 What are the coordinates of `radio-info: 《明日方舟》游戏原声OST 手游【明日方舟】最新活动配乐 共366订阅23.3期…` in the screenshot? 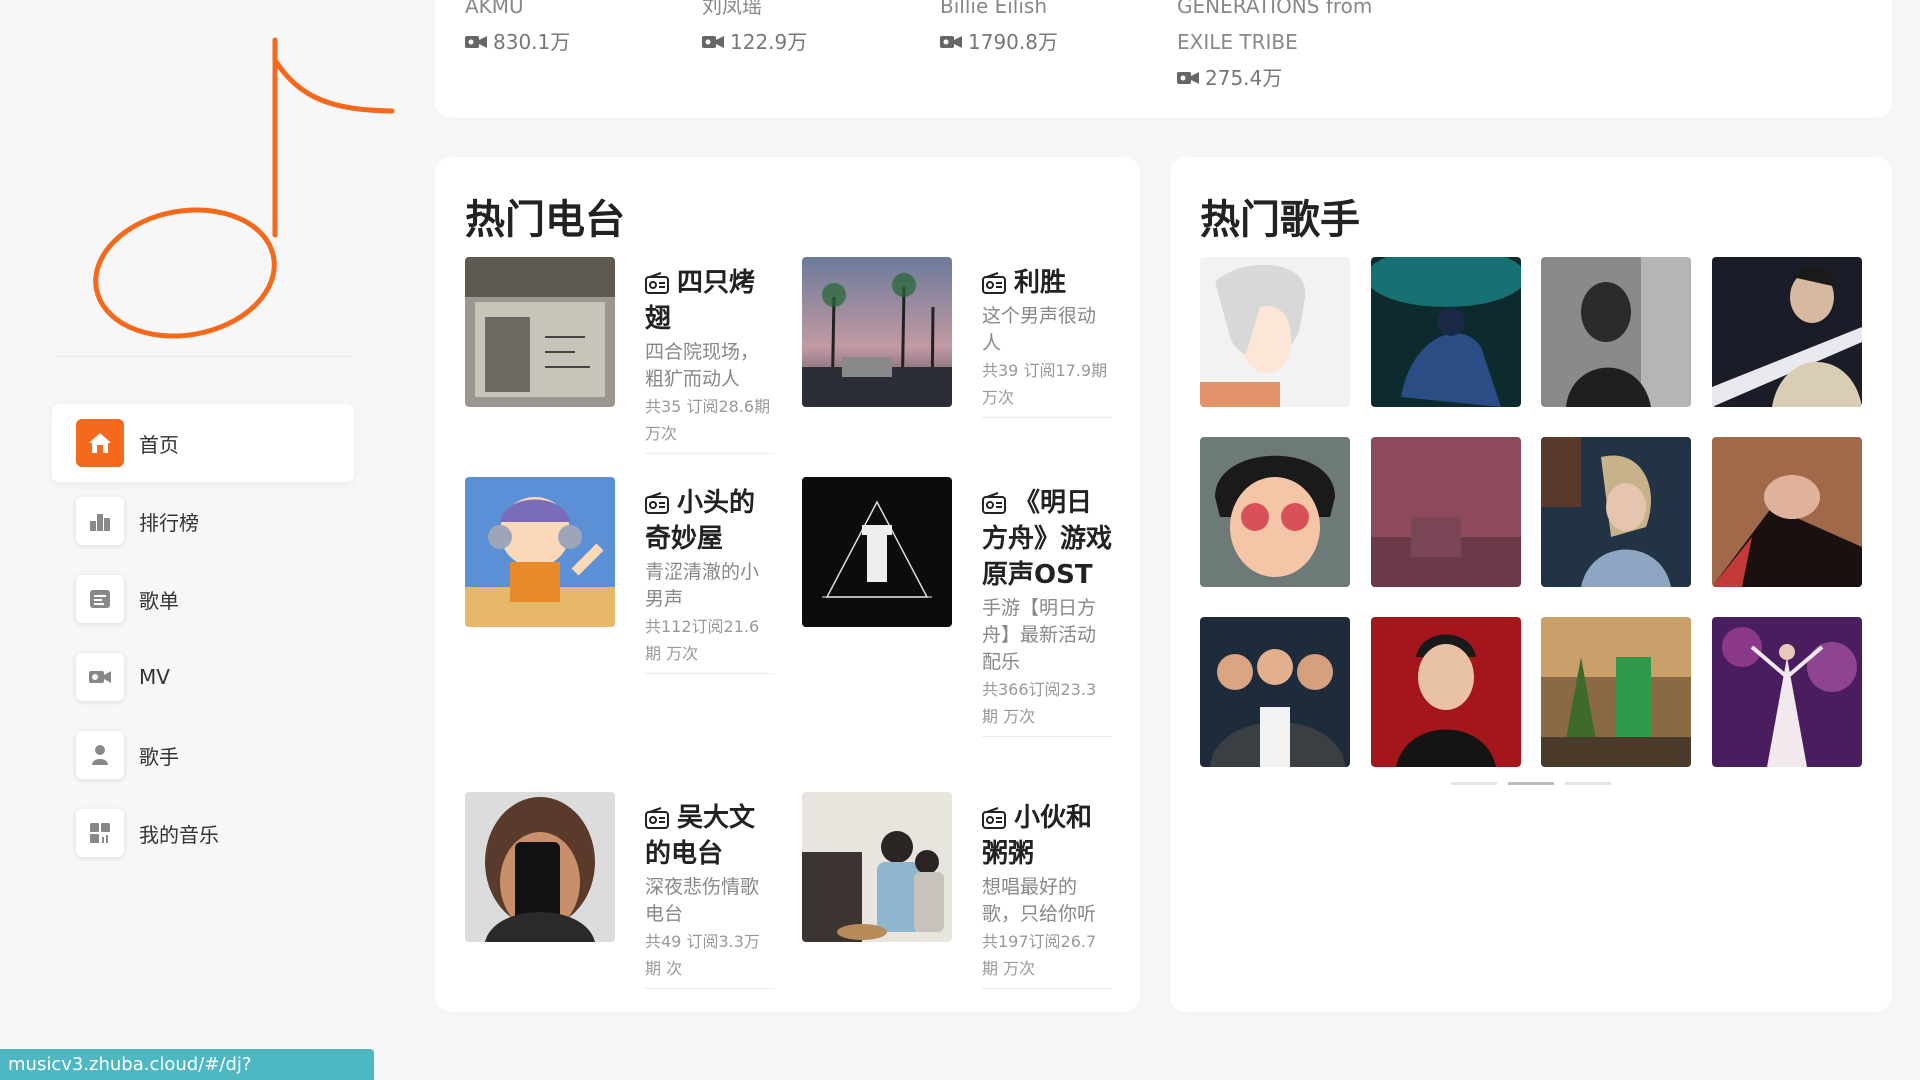 It's located at (1047, 611).